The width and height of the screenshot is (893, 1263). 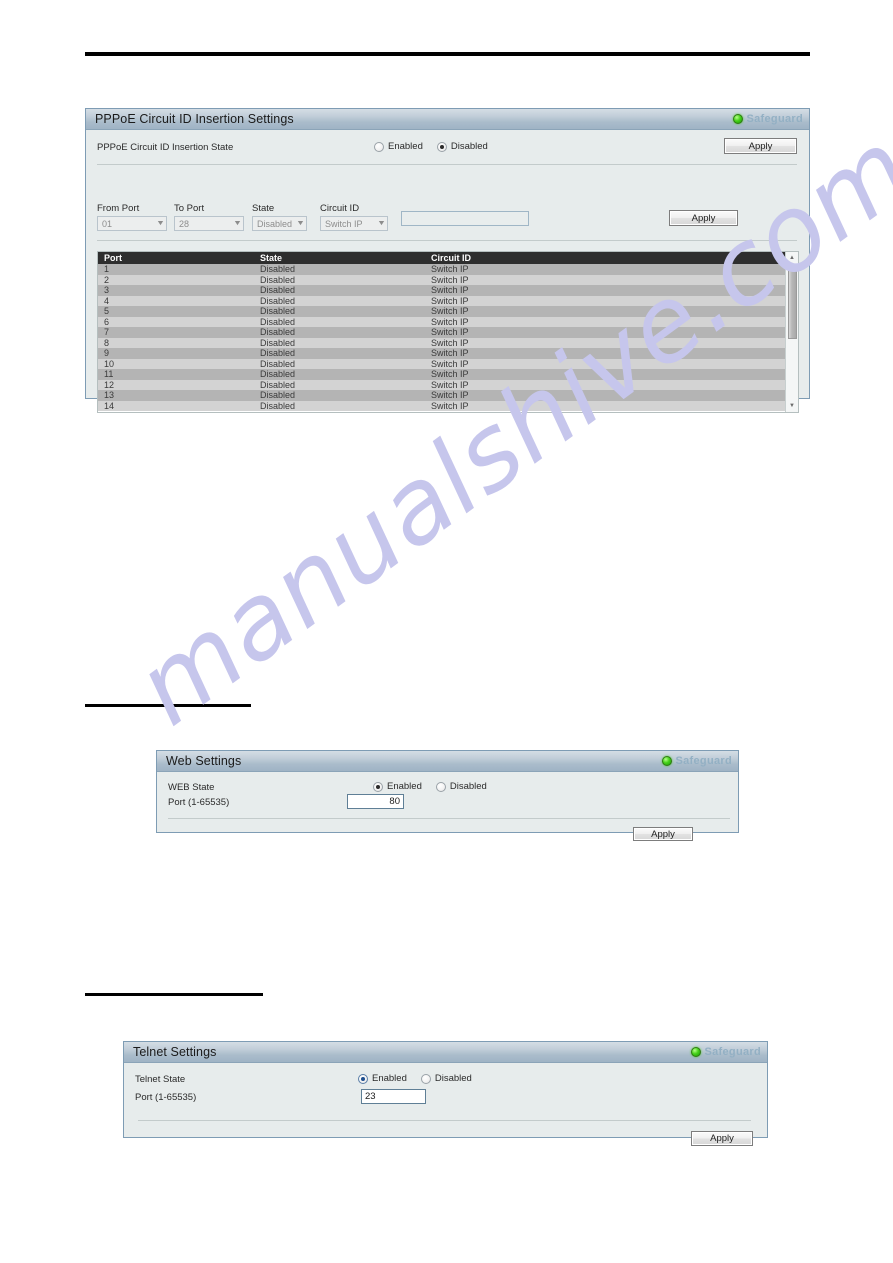 What do you see at coordinates (176, 290) in the screenshot?
I see `cell-port: 3` at bounding box center [176, 290].